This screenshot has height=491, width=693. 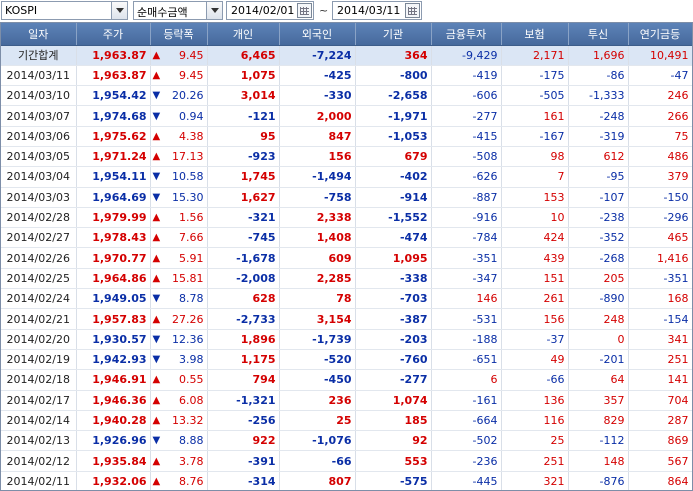 What do you see at coordinates (393, 157) in the screenshot?
I see `institution-cell: 679` at bounding box center [393, 157].